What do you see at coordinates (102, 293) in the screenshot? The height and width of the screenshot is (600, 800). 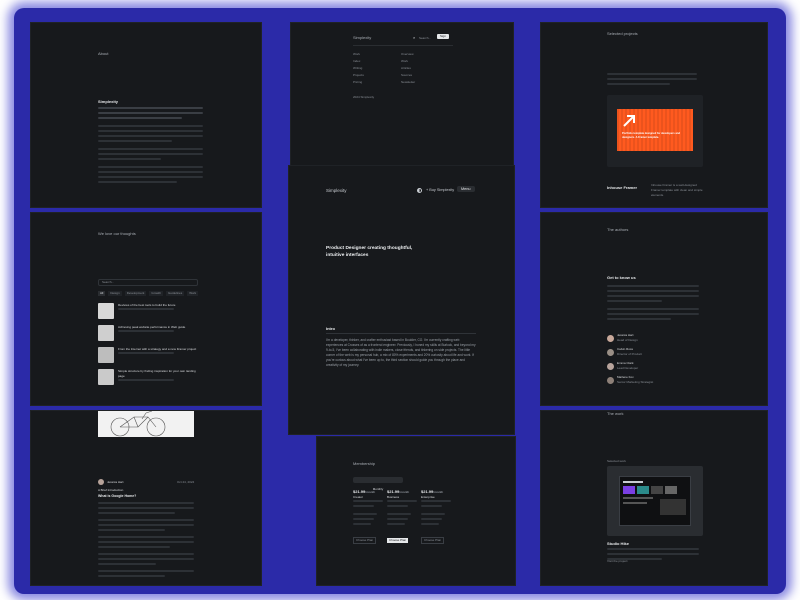 I see `tag: All` at bounding box center [102, 293].